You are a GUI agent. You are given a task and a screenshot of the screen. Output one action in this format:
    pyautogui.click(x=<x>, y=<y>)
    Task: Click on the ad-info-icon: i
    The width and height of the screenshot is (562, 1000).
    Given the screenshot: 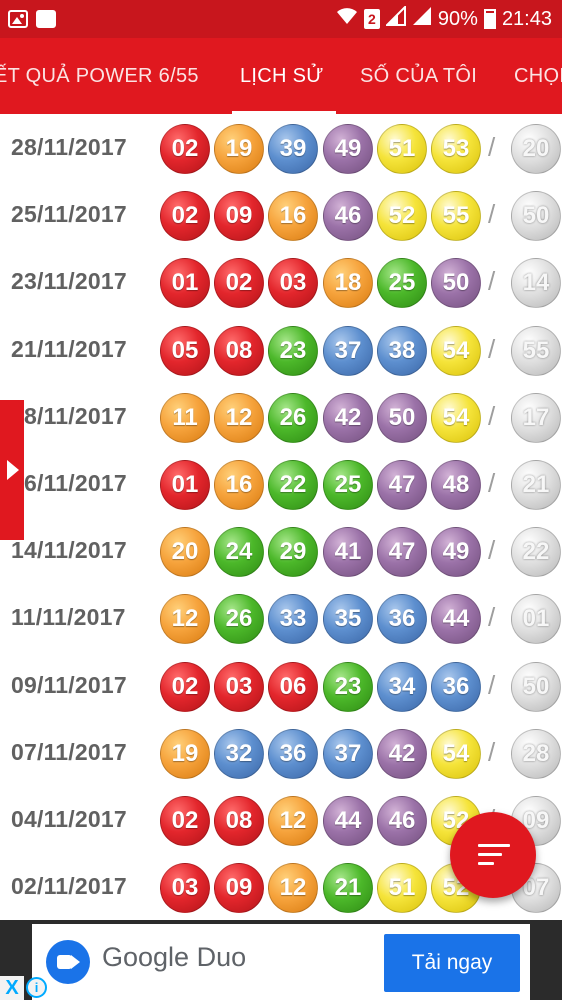 What is the action you would take?
    pyautogui.click(x=36, y=987)
    